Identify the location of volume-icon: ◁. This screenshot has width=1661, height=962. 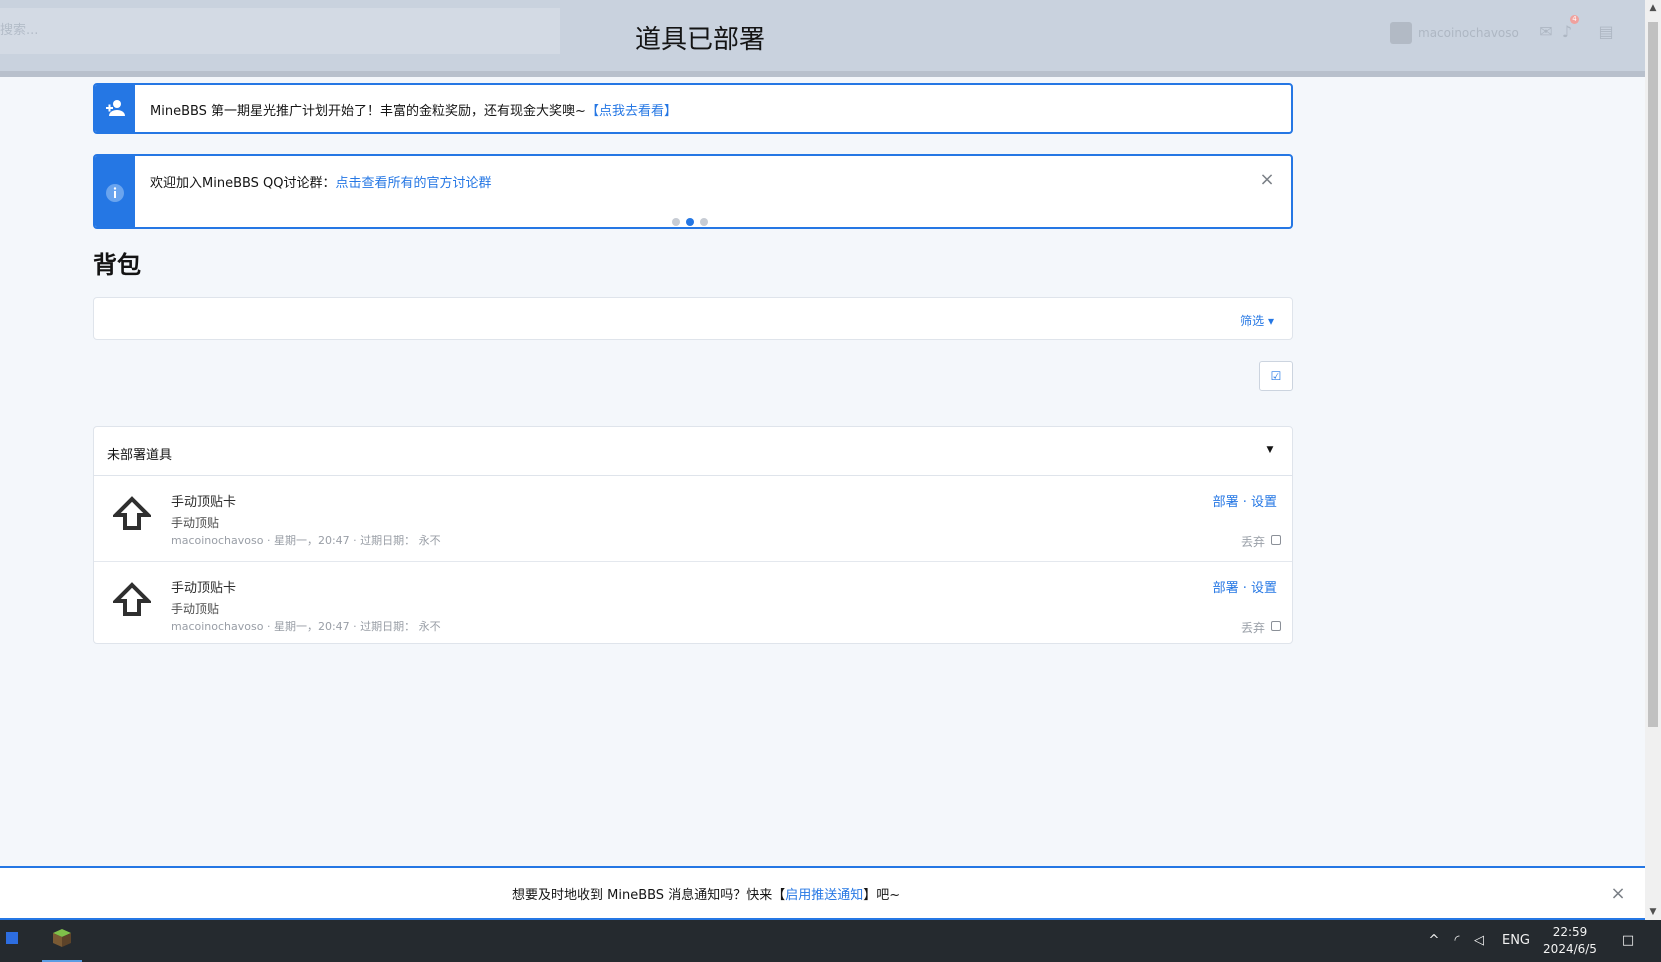
(1479, 941).